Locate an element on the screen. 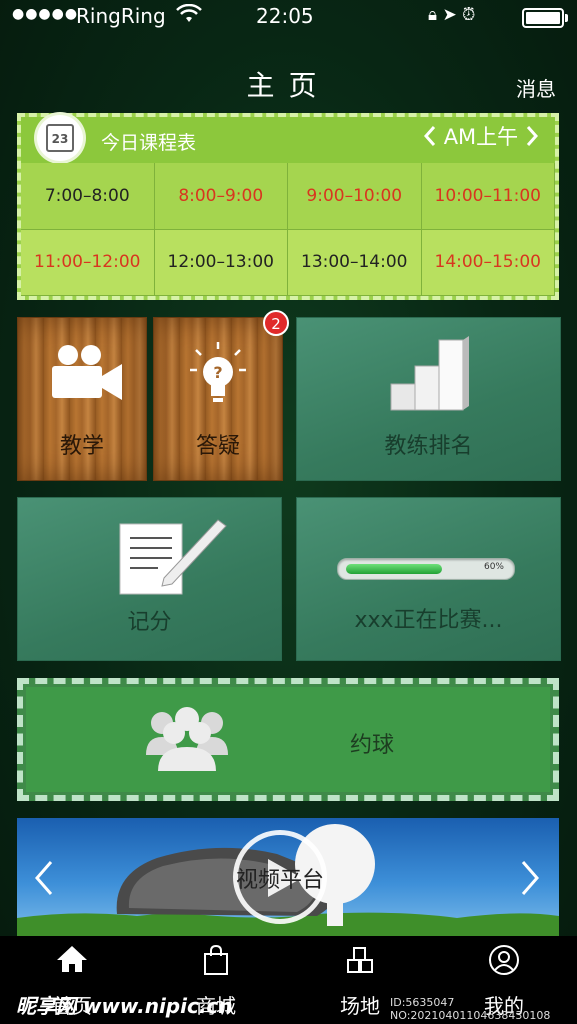 The width and height of the screenshot is (577, 1024). user-icon is located at coordinates (504, 964).